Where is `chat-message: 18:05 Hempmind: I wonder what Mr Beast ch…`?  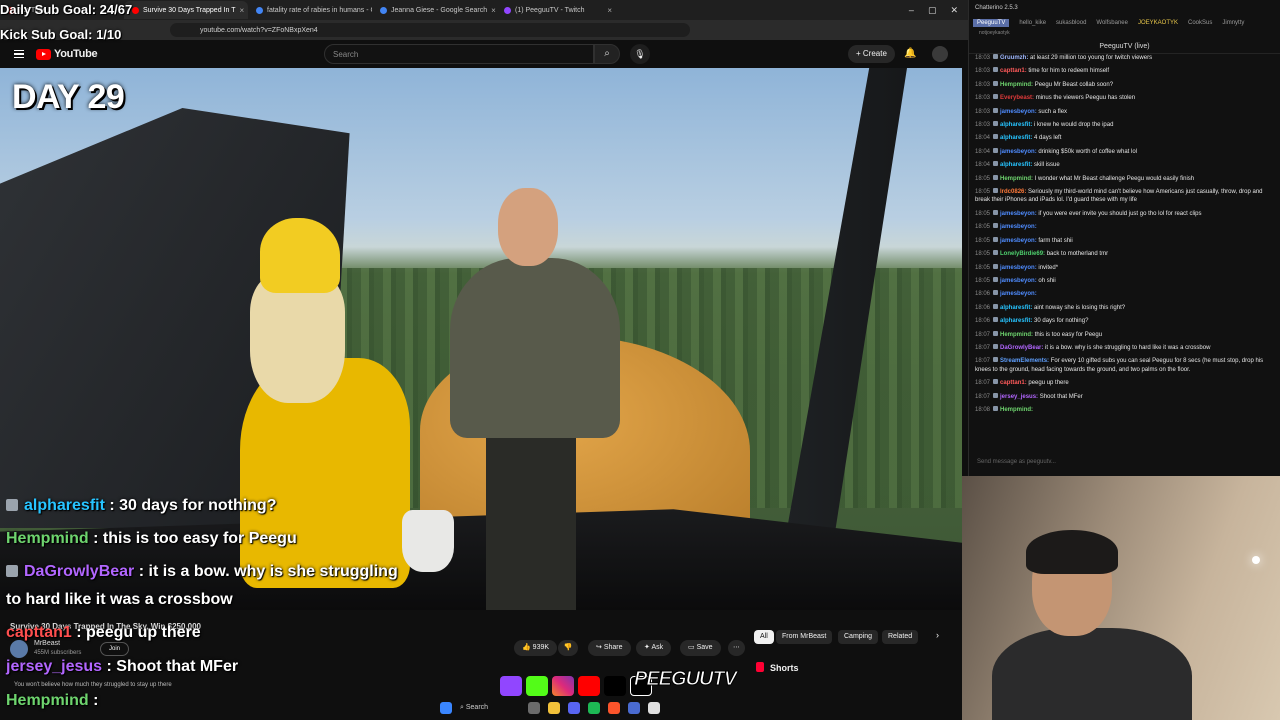
chat-message: 18:05 Hempmind: I wonder what Mr Beast ch… is located at coordinates (1125, 178).